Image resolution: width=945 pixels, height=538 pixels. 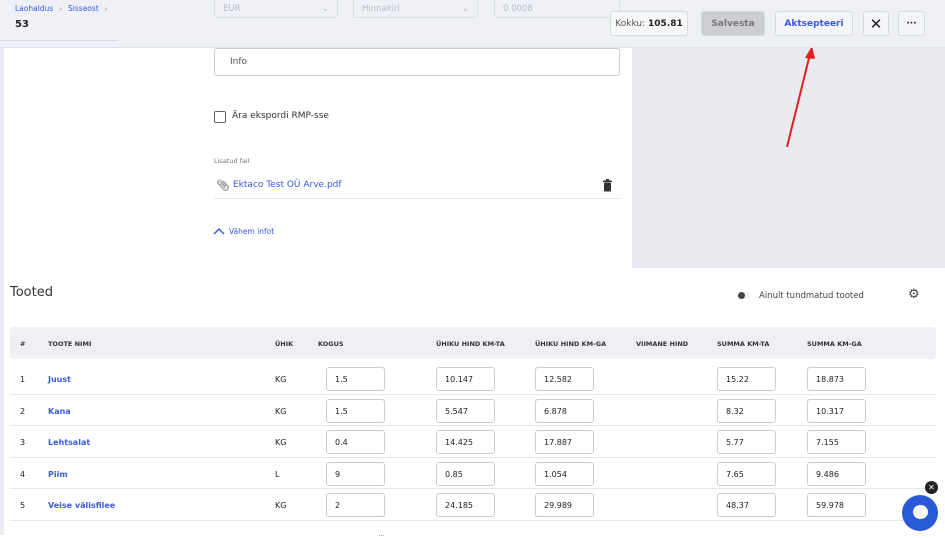 I want to click on table-row: 2 Kana KG 1.5 5.547 6.878 8.32 10.317, so click(x=473, y=410).